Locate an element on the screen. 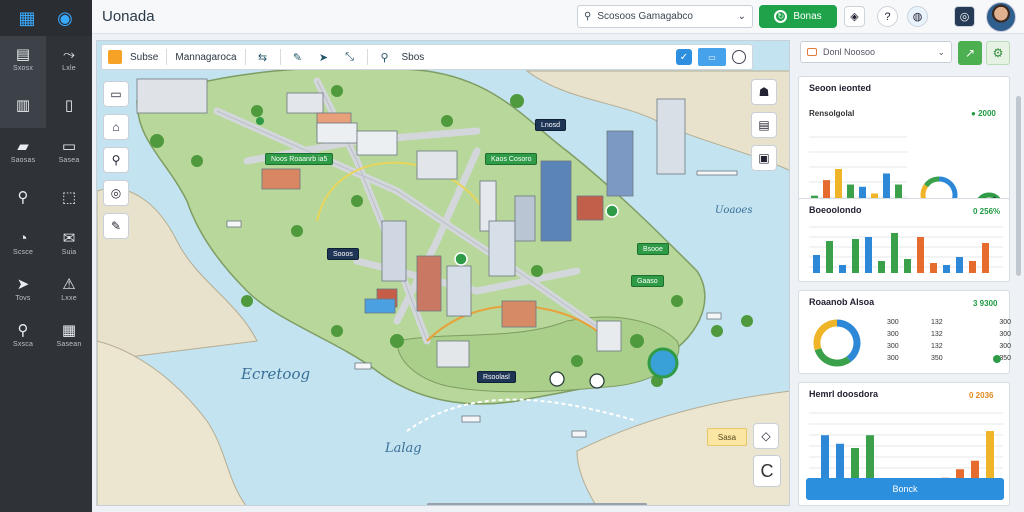 This screenshot has height=512, width=1024. rail-item: ⤳ Lxle is located at coordinates (69, 59).